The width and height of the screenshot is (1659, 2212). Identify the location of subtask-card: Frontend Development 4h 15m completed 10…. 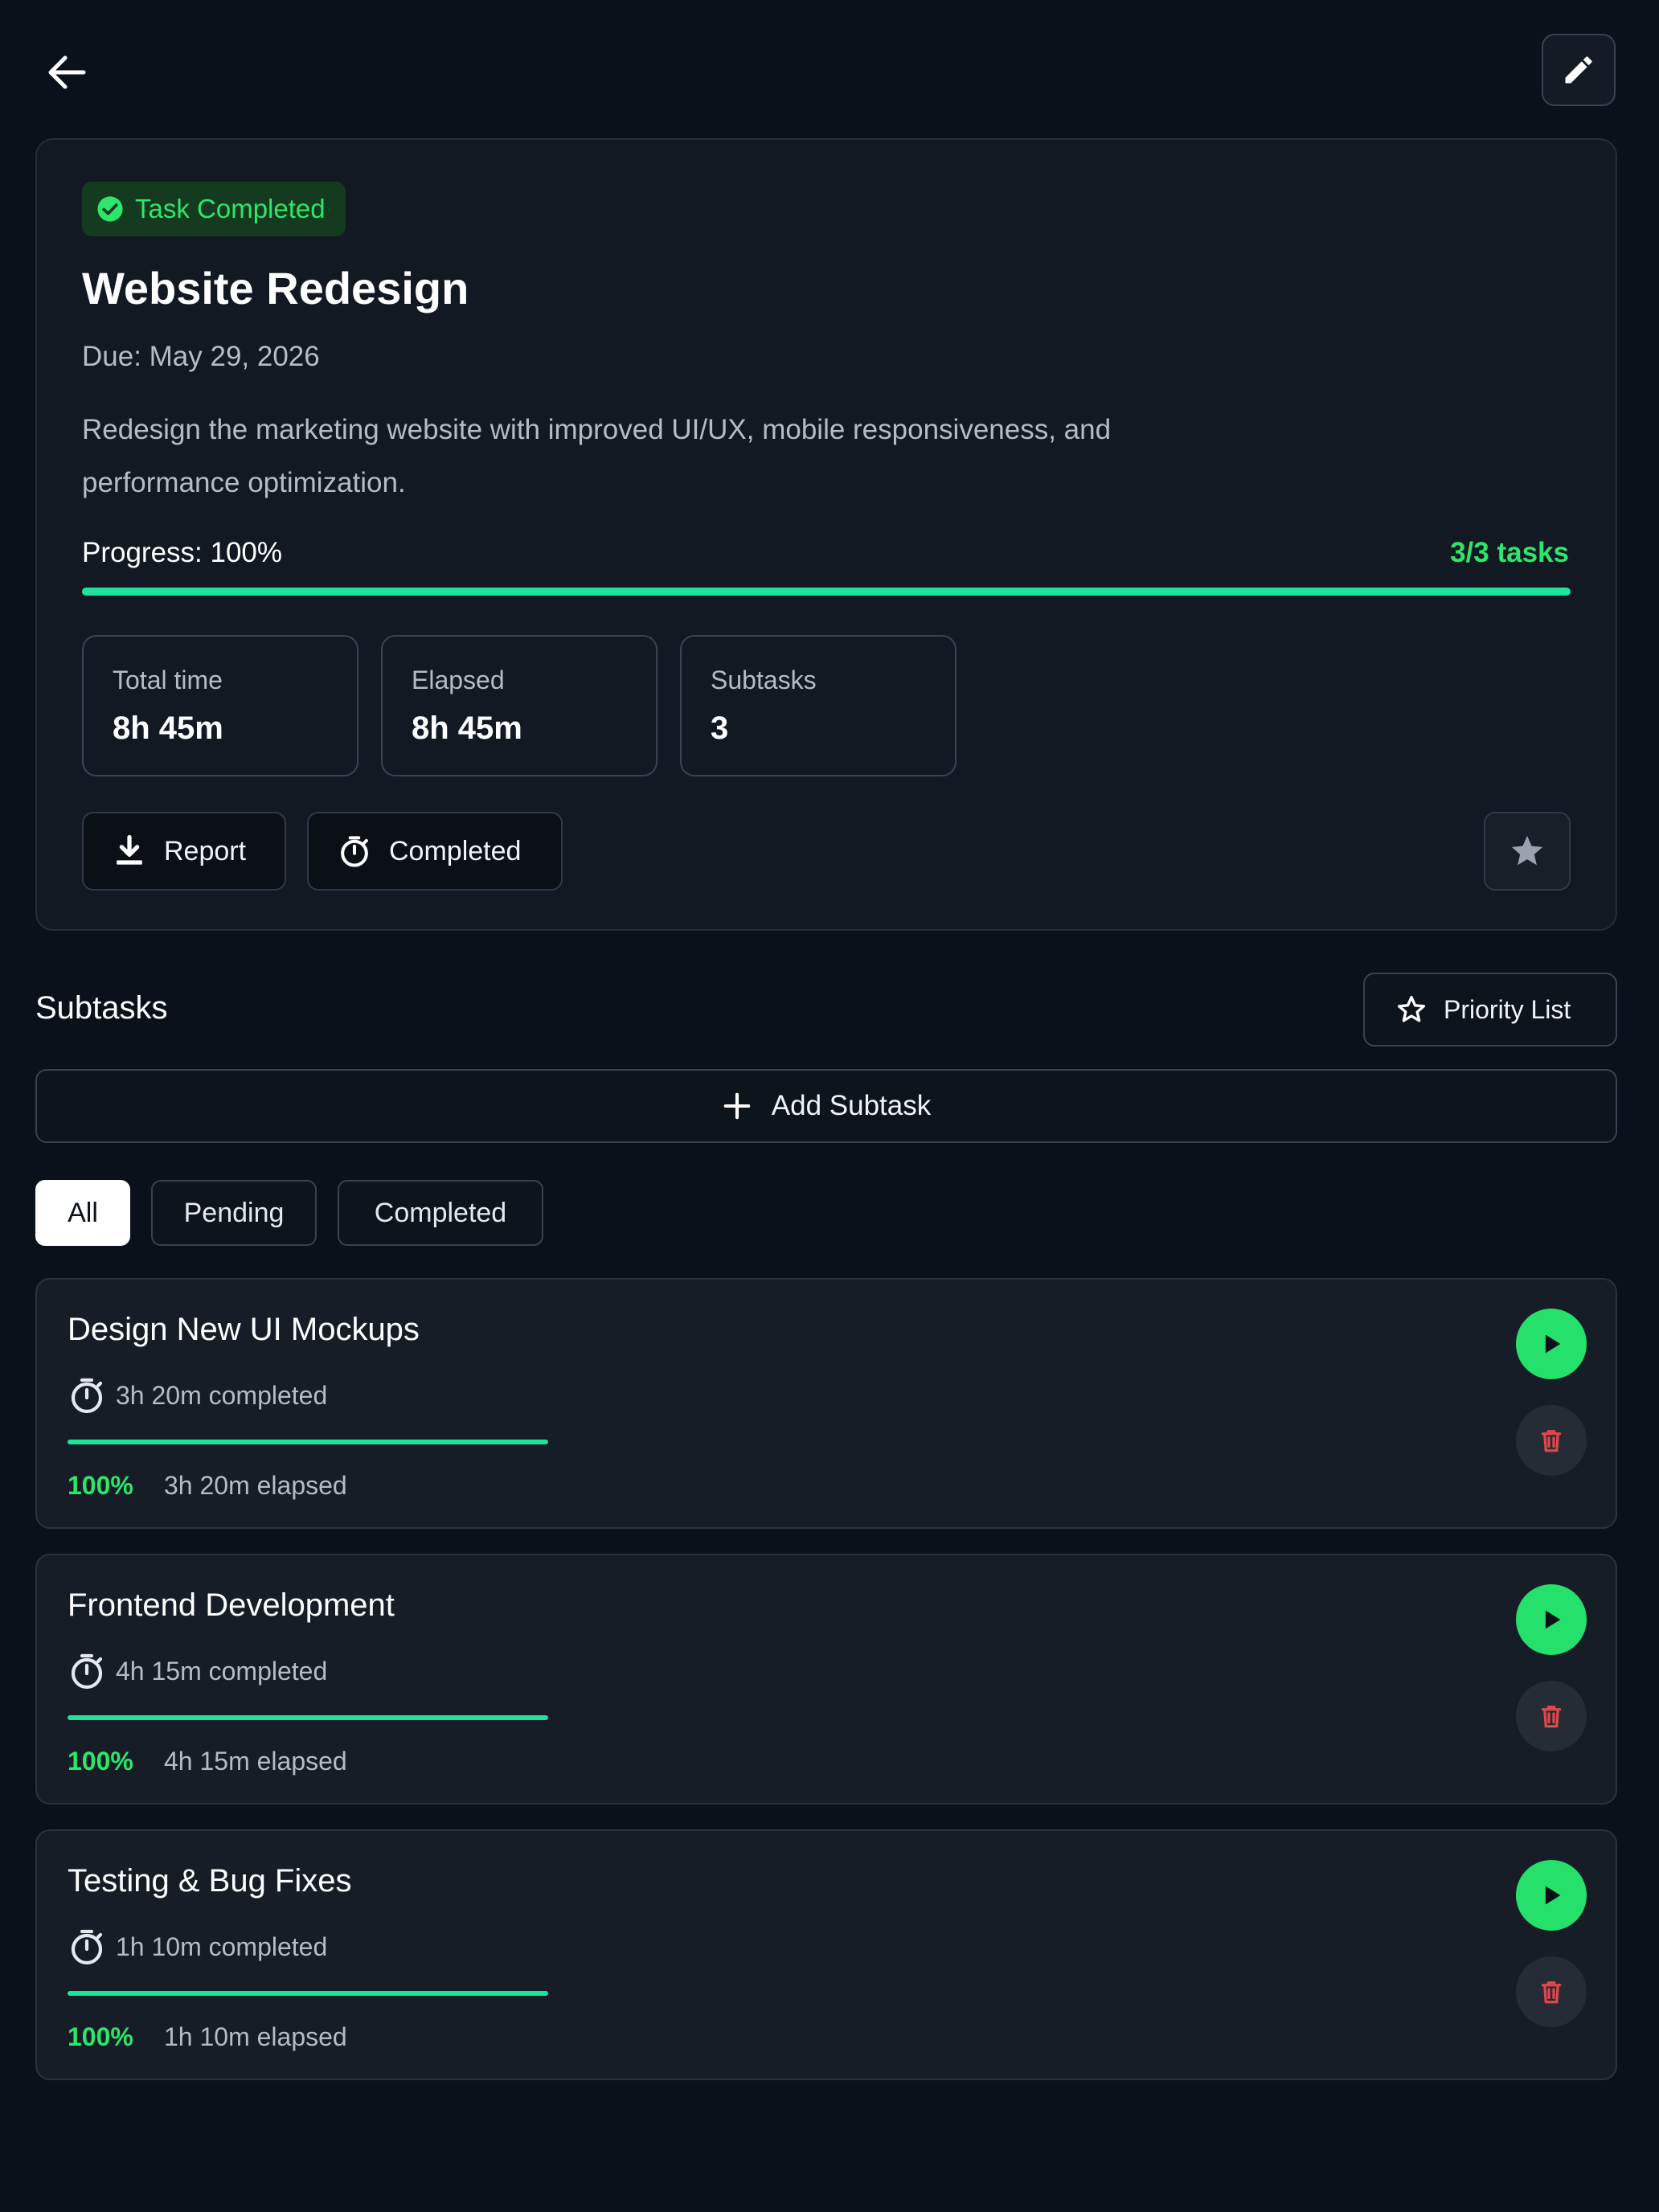
(826, 1679).